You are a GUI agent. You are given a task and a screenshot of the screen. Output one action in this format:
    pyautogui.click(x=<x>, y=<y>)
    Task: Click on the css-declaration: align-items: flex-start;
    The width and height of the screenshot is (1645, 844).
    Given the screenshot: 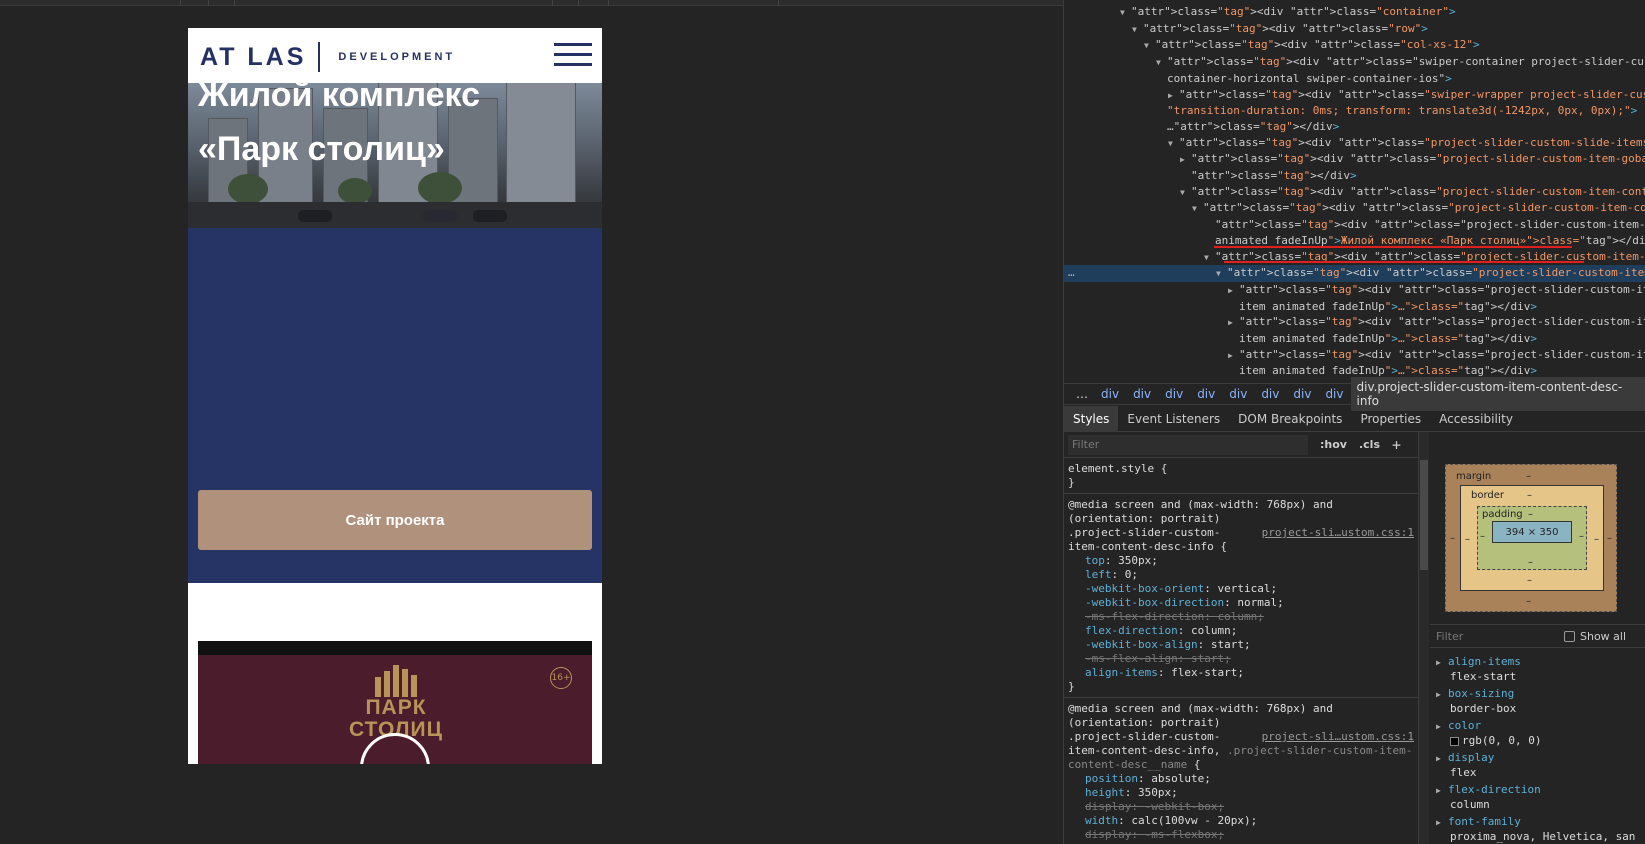 What is the action you would take?
    pyautogui.click(x=1241, y=673)
    